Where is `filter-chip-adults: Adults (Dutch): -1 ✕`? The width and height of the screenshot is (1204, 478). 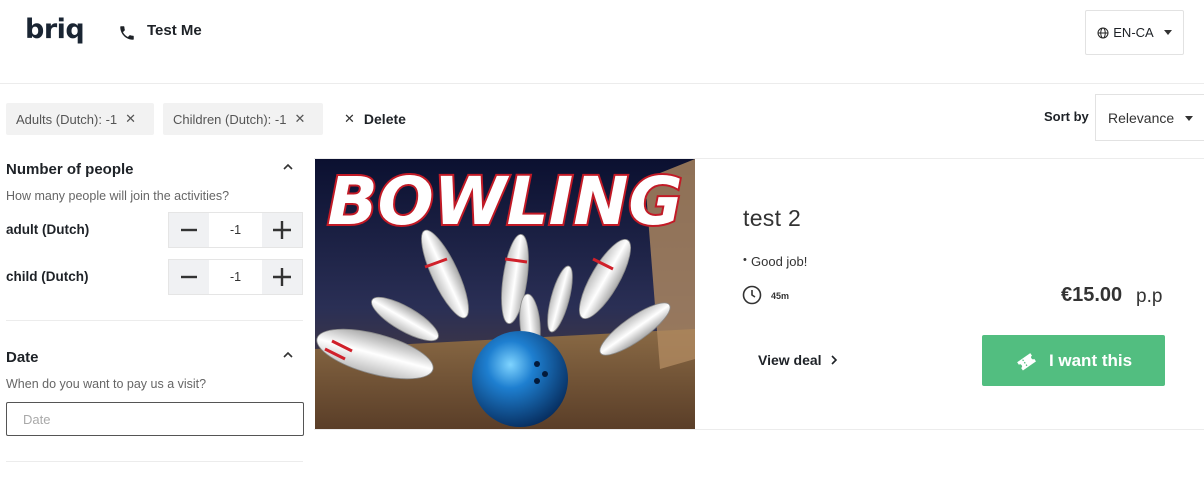
filter-chip-adults: Adults (Dutch): -1 ✕ is located at coordinates (80, 119).